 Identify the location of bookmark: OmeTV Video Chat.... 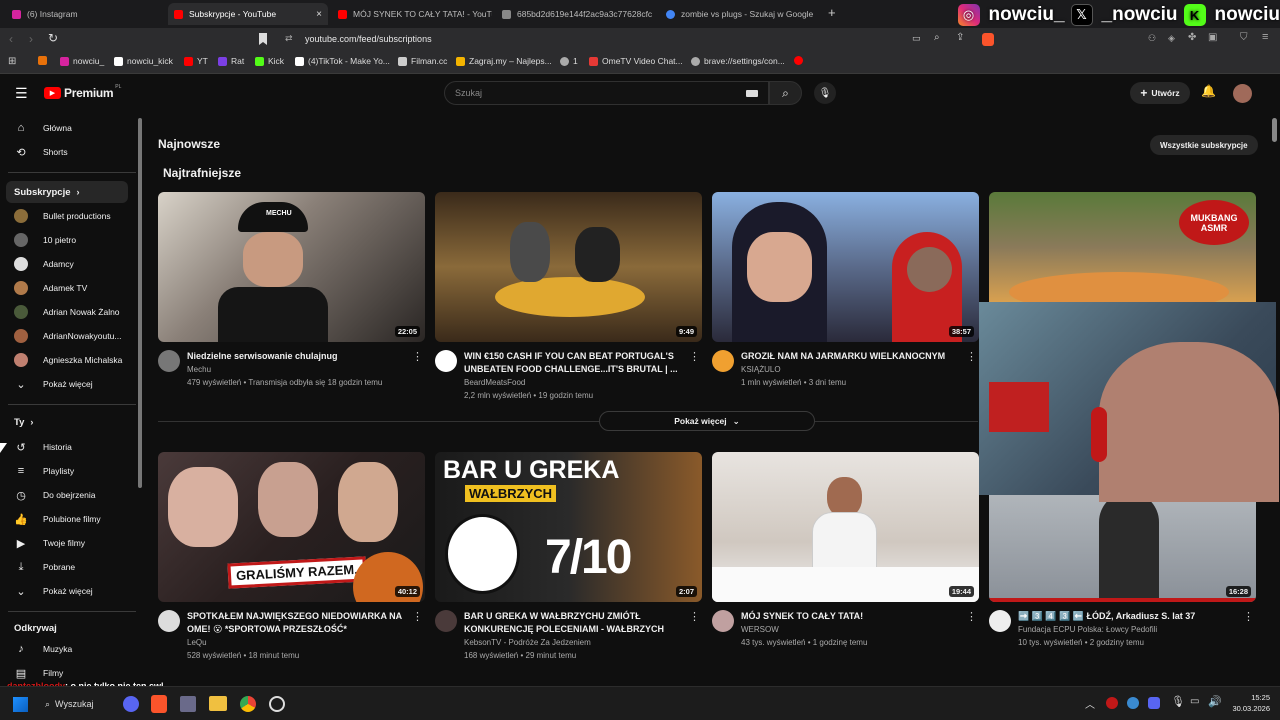
(636, 61).